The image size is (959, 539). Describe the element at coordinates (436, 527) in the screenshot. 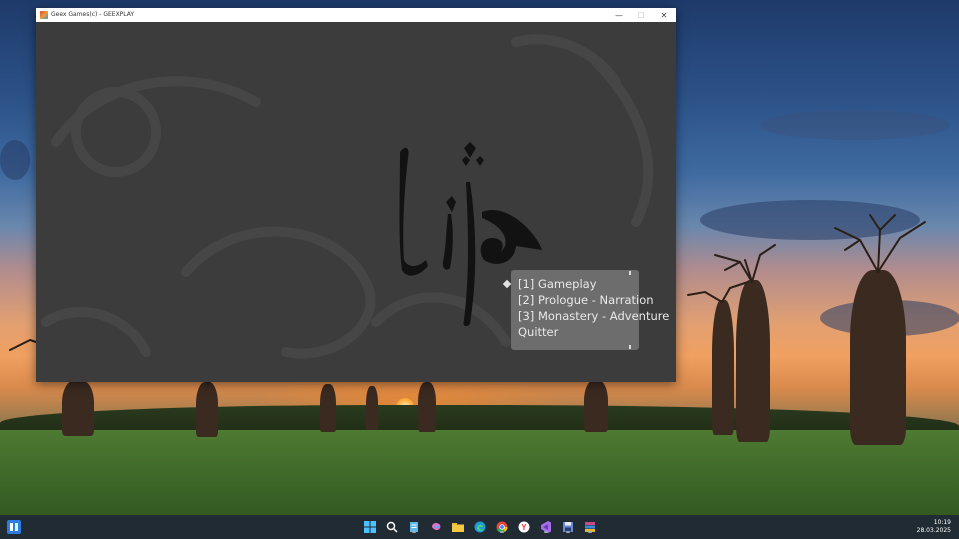

I see `copilot-icon` at that location.